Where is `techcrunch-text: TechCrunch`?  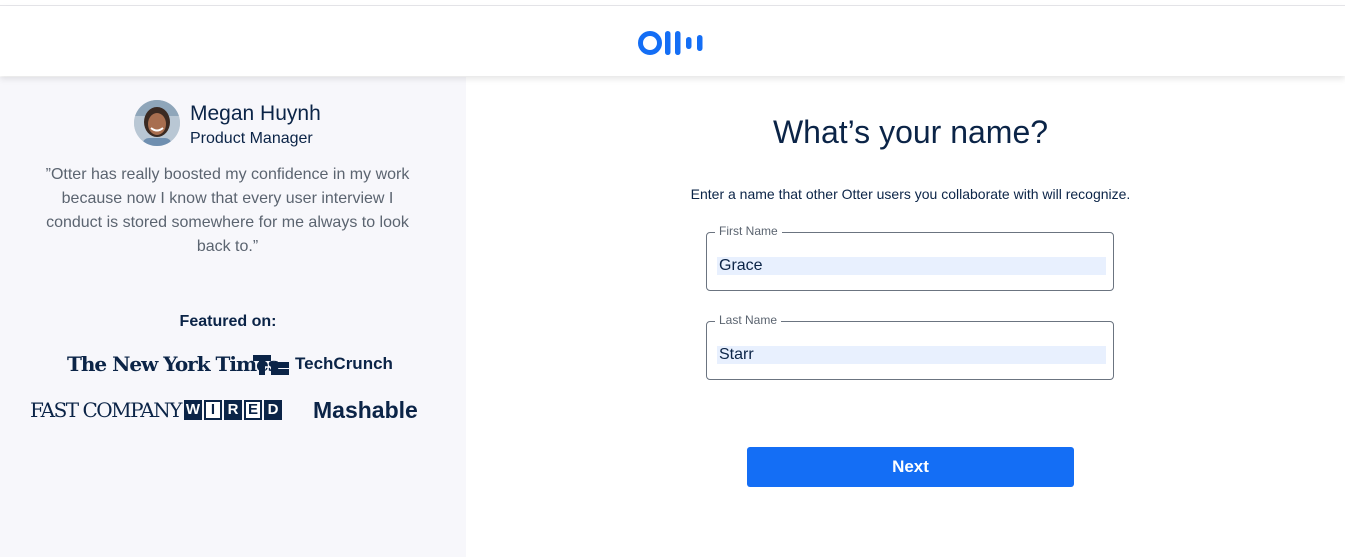
techcrunch-text: TechCrunch is located at coordinates (344, 363).